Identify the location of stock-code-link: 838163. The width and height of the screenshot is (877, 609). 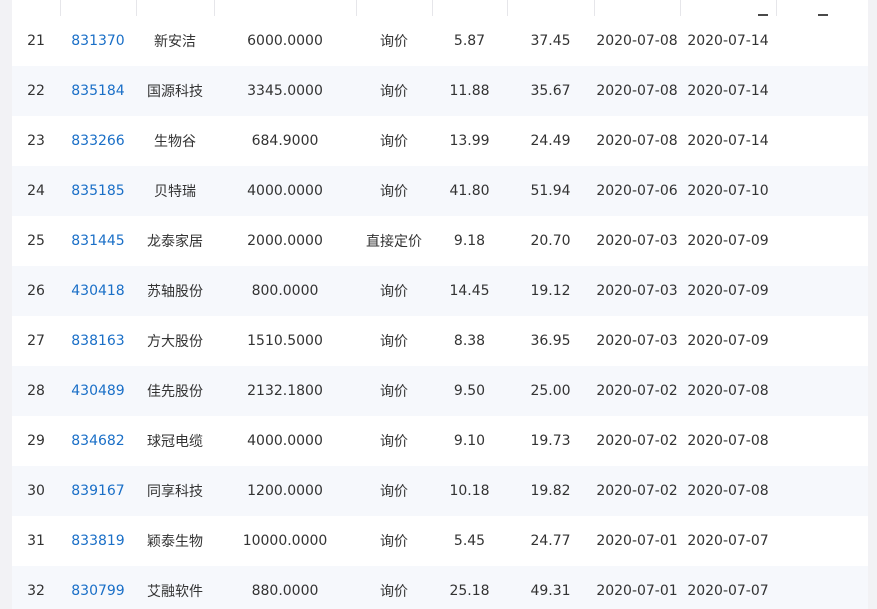
(97, 341).